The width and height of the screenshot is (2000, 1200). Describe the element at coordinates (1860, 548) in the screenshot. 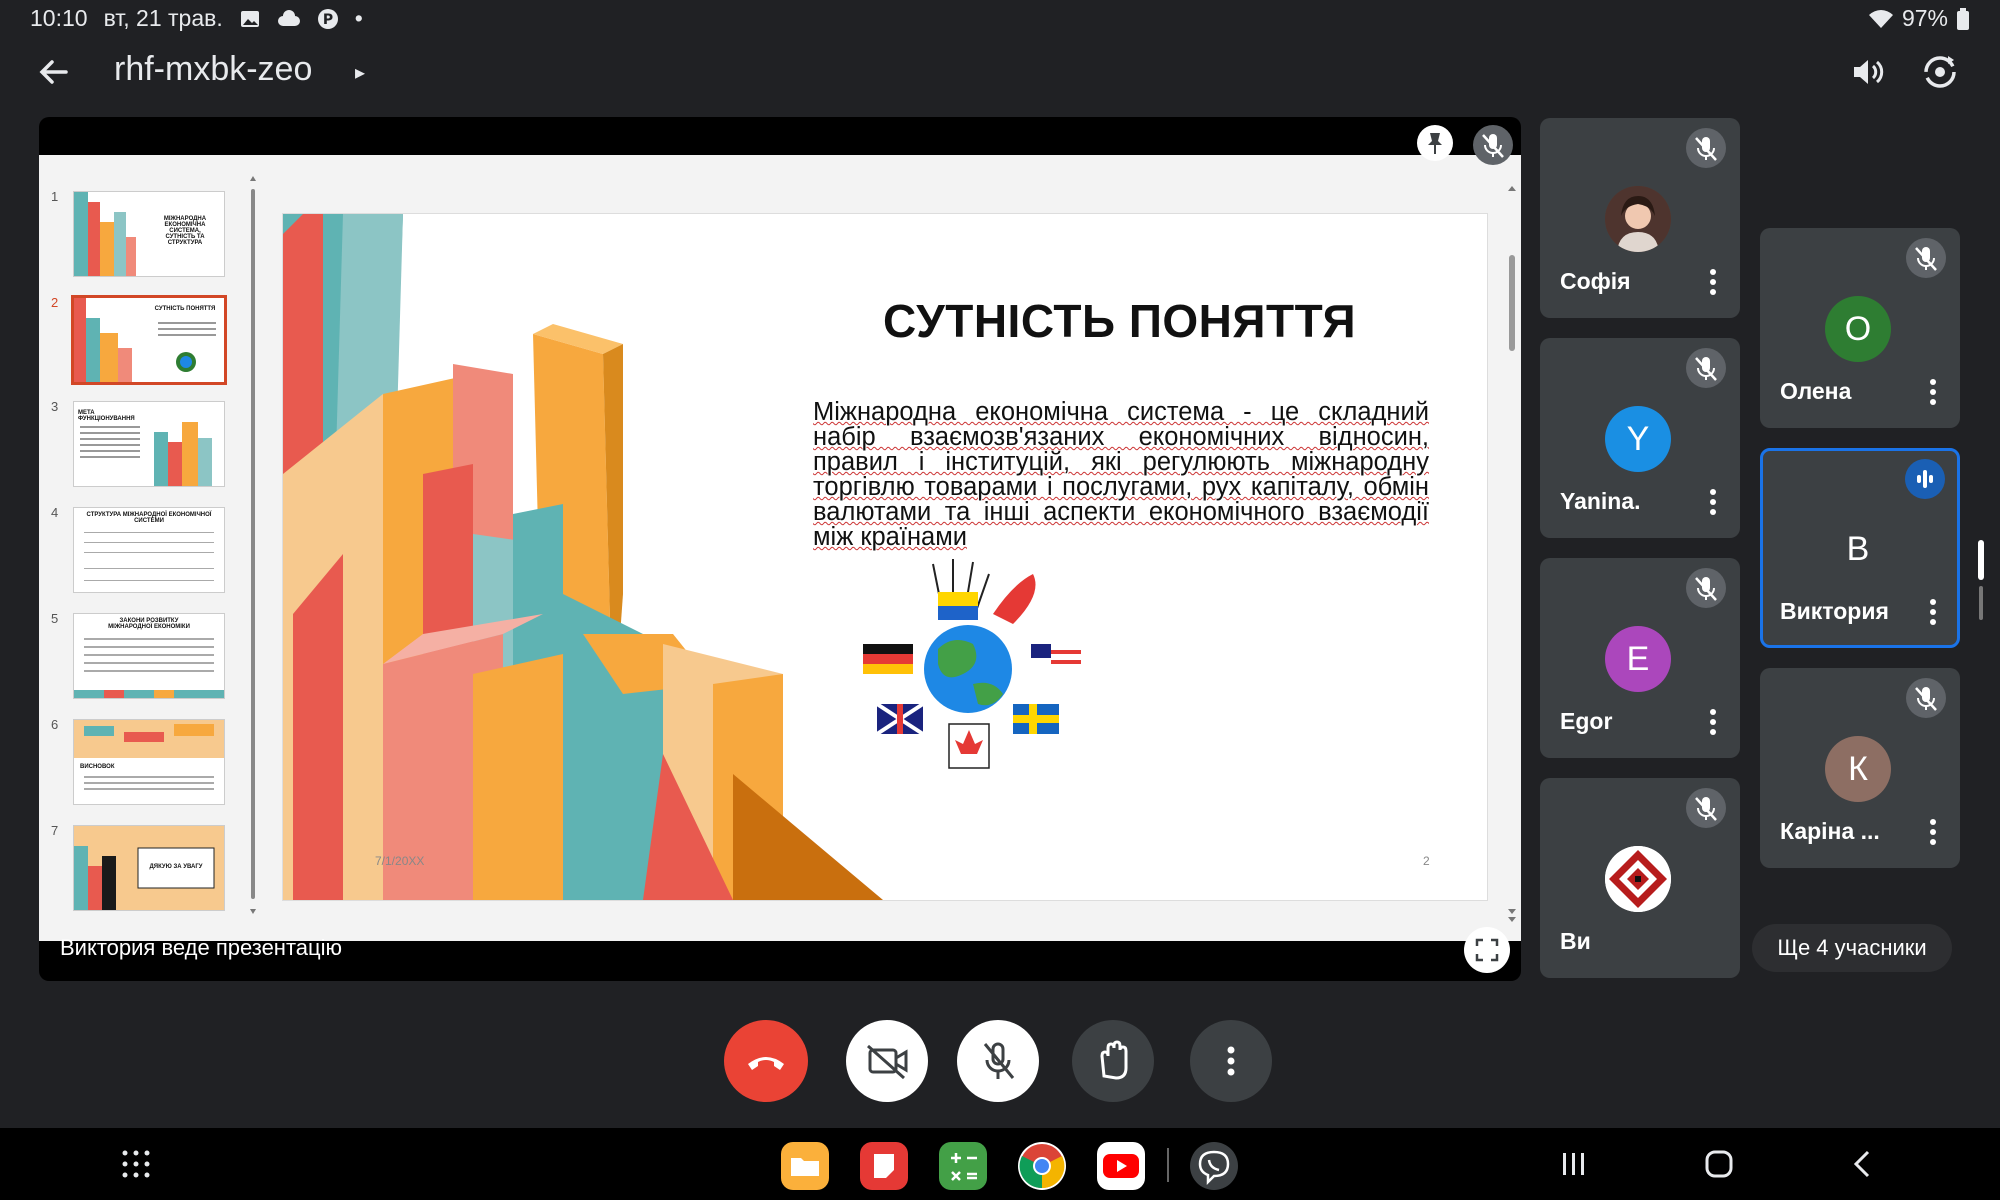

I see `participant-tile-active-speaker: В Виктория` at that location.